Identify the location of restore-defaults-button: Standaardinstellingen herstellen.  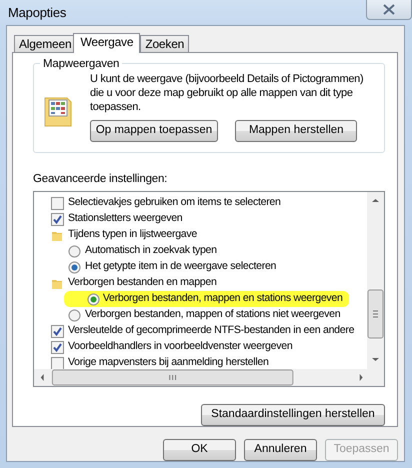
(293, 415).